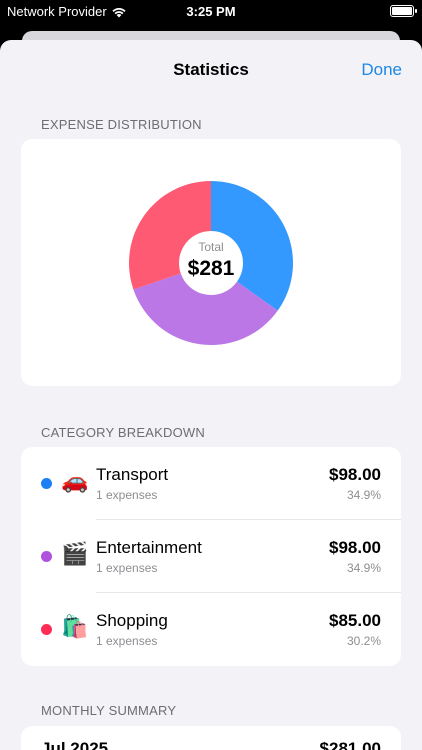 Image resolution: width=422 pixels, height=750 pixels. Describe the element at coordinates (381, 70) in the screenshot. I see `done-button: Done` at that location.